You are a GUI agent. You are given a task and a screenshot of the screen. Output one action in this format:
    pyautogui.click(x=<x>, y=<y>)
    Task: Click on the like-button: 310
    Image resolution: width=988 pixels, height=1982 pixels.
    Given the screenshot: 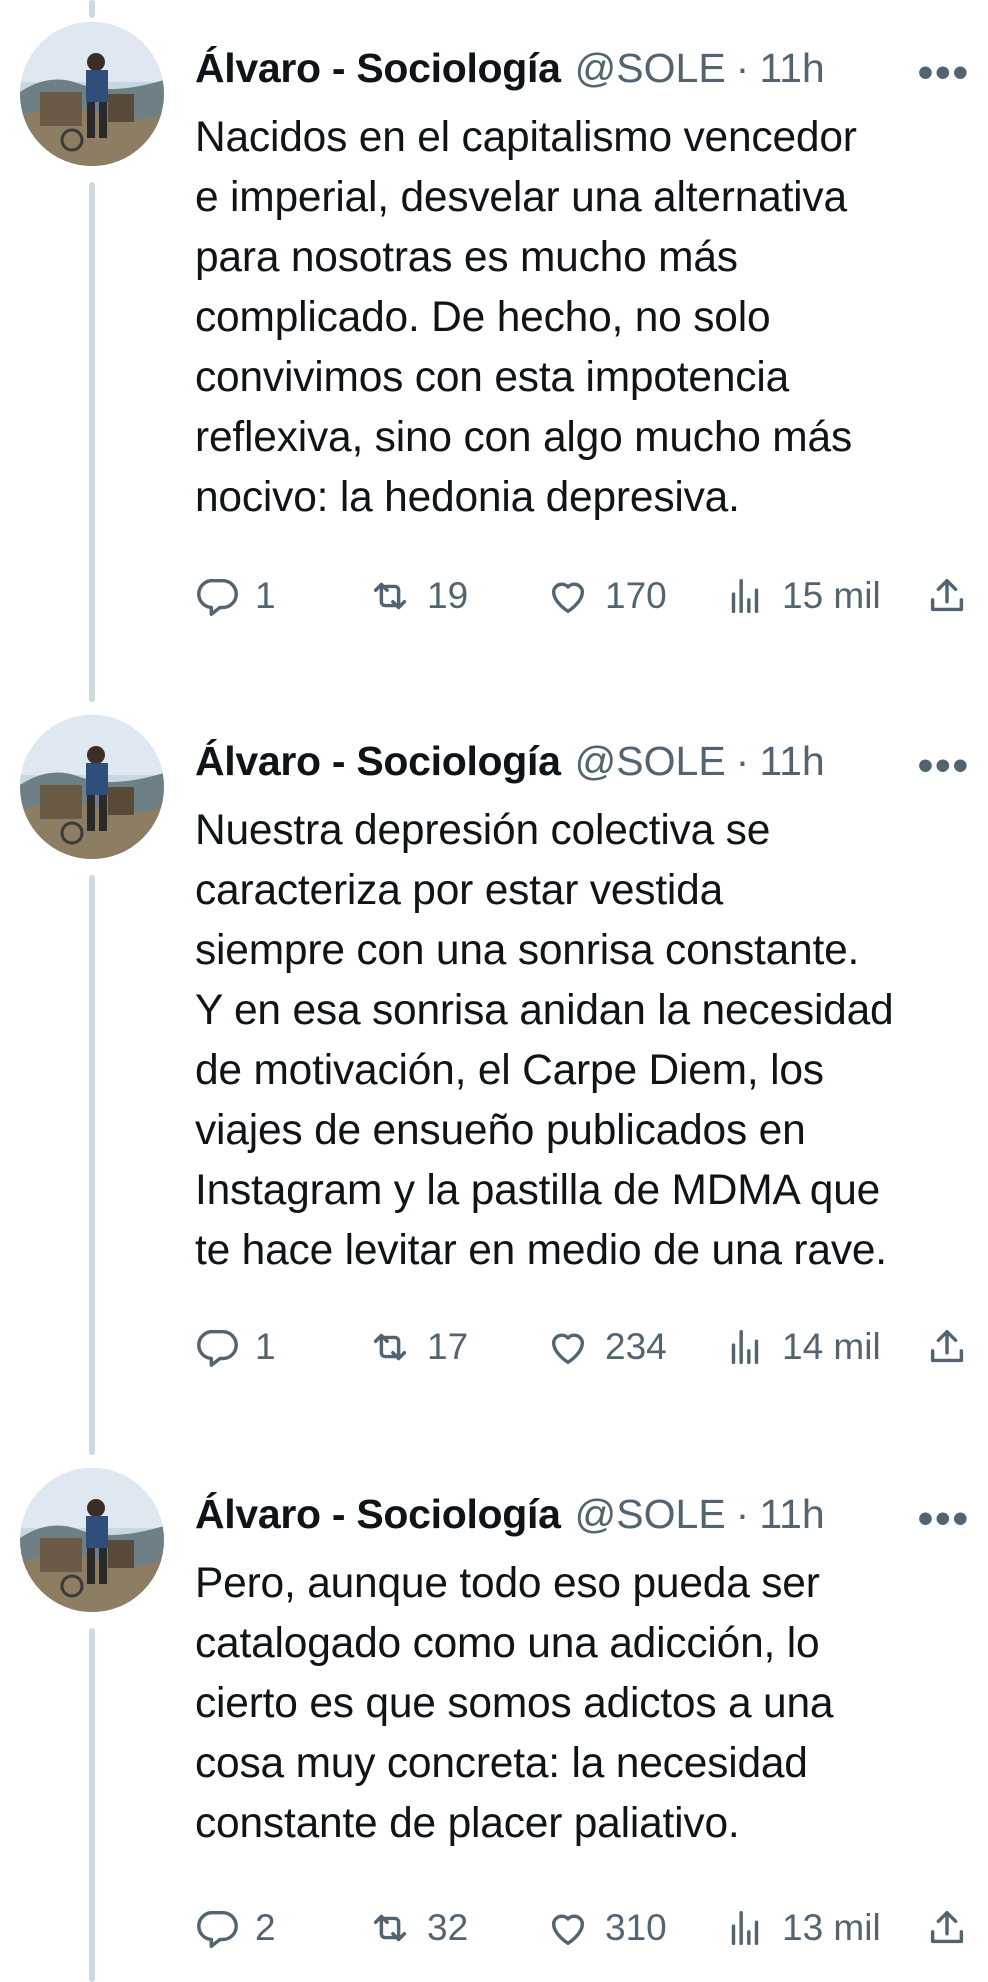 What is the action you would take?
    pyautogui.click(x=606, y=1928)
    